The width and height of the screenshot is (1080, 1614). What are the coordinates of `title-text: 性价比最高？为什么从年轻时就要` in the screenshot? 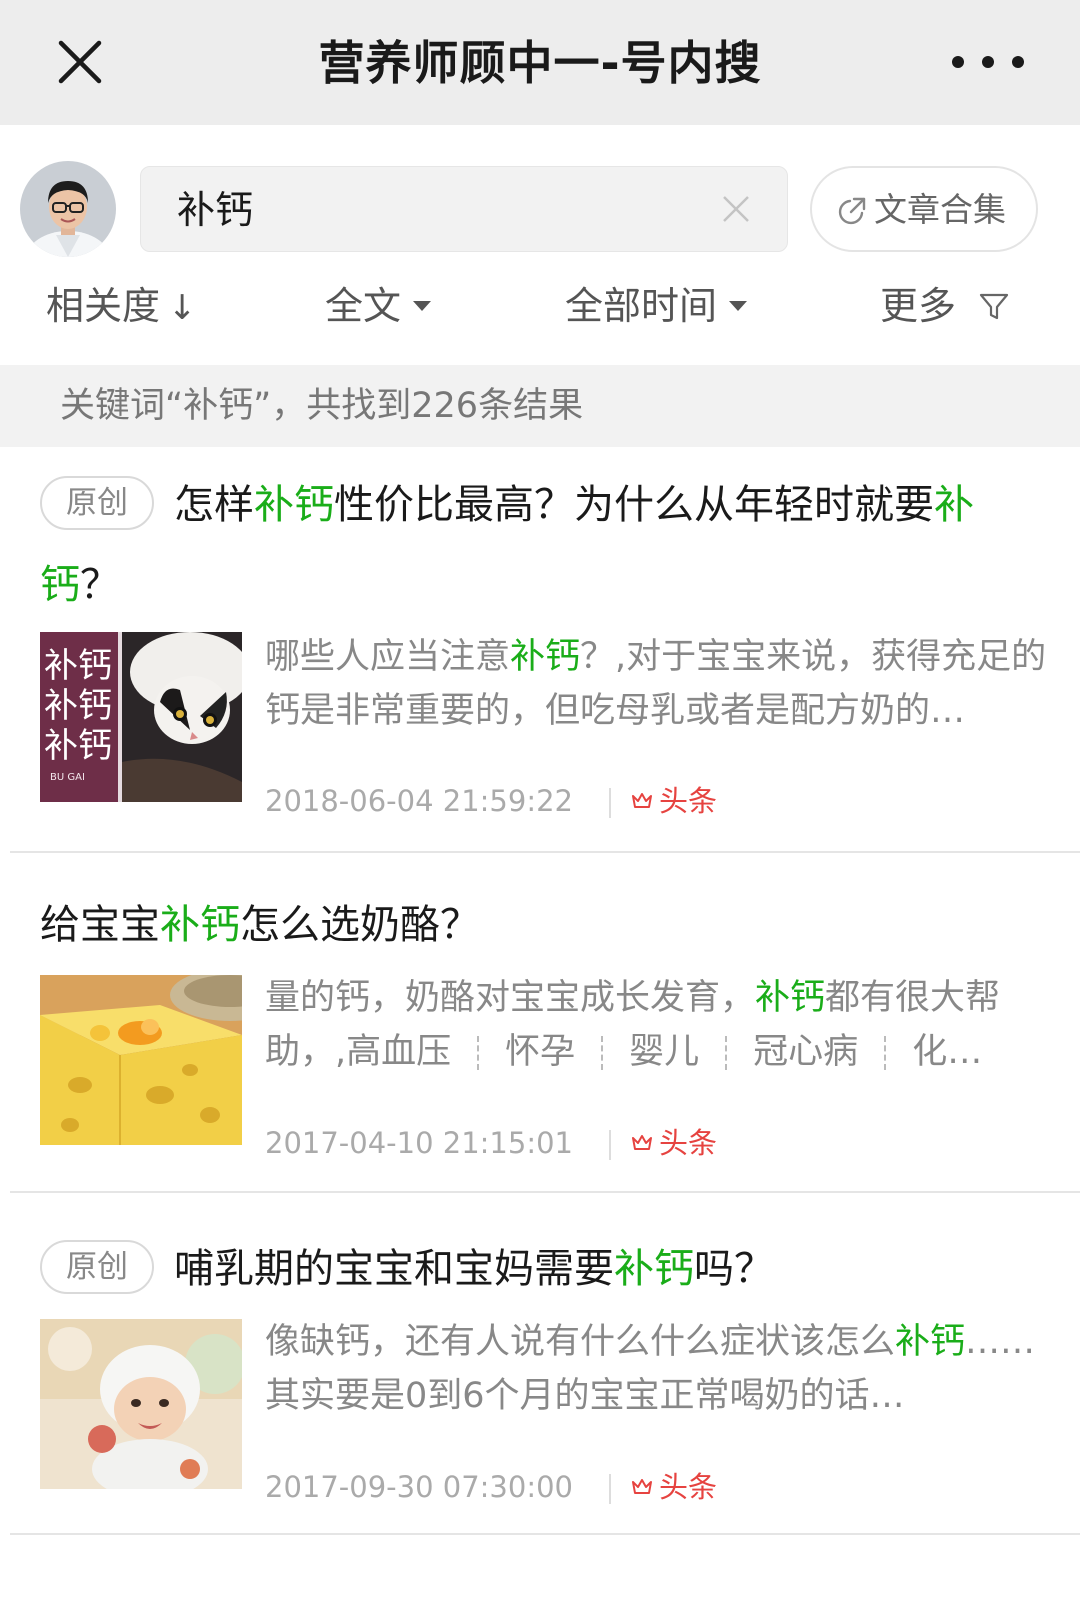 It's located at (634, 505).